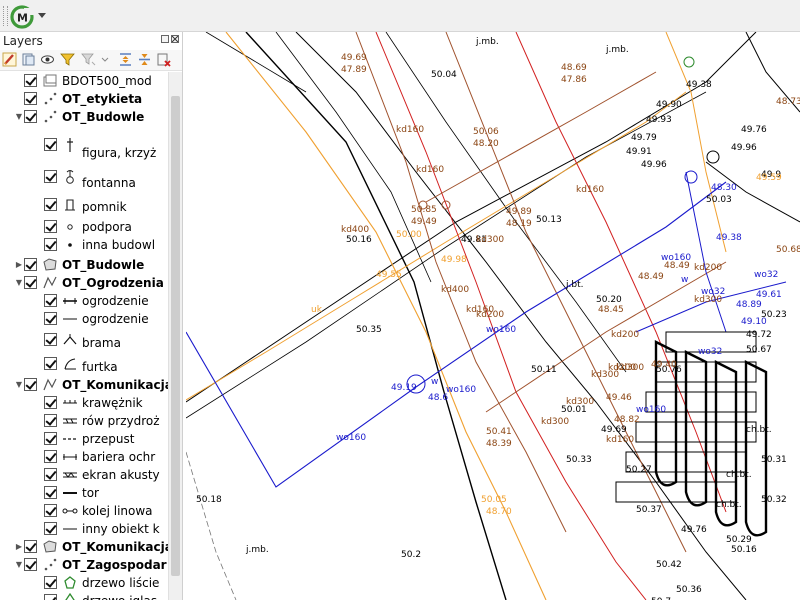  What do you see at coordinates (144, 59) in the screenshot?
I see `collapse-all-icon` at bounding box center [144, 59].